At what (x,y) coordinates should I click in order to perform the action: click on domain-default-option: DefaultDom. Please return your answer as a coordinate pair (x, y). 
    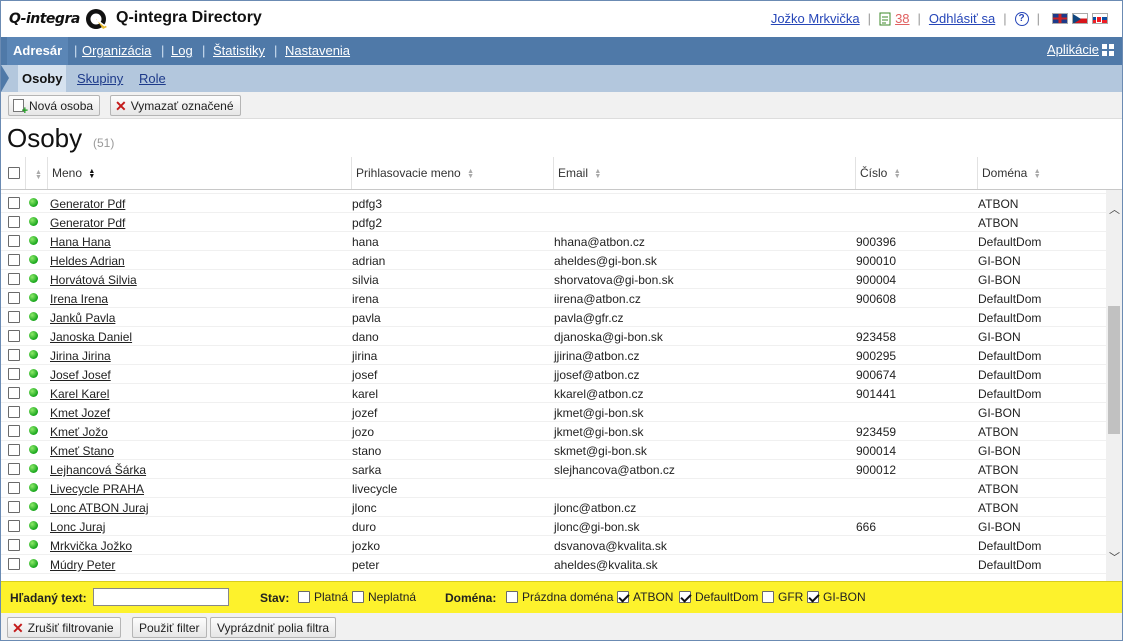
    Looking at the image, I should click on (718, 597).